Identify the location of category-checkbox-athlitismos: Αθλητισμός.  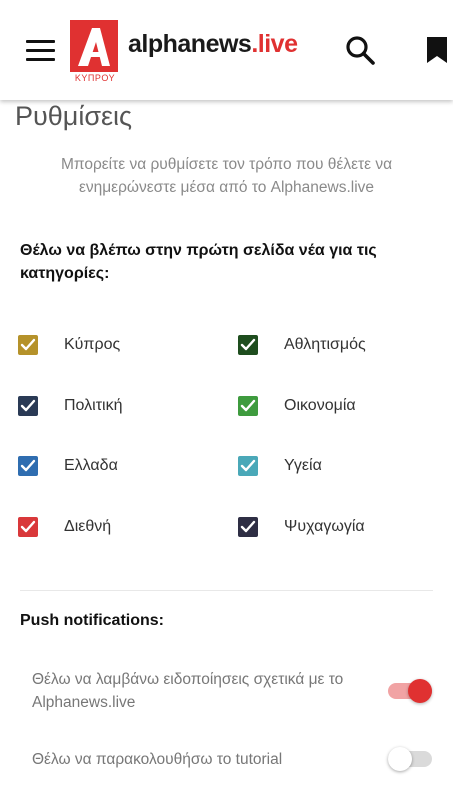
(338, 346).